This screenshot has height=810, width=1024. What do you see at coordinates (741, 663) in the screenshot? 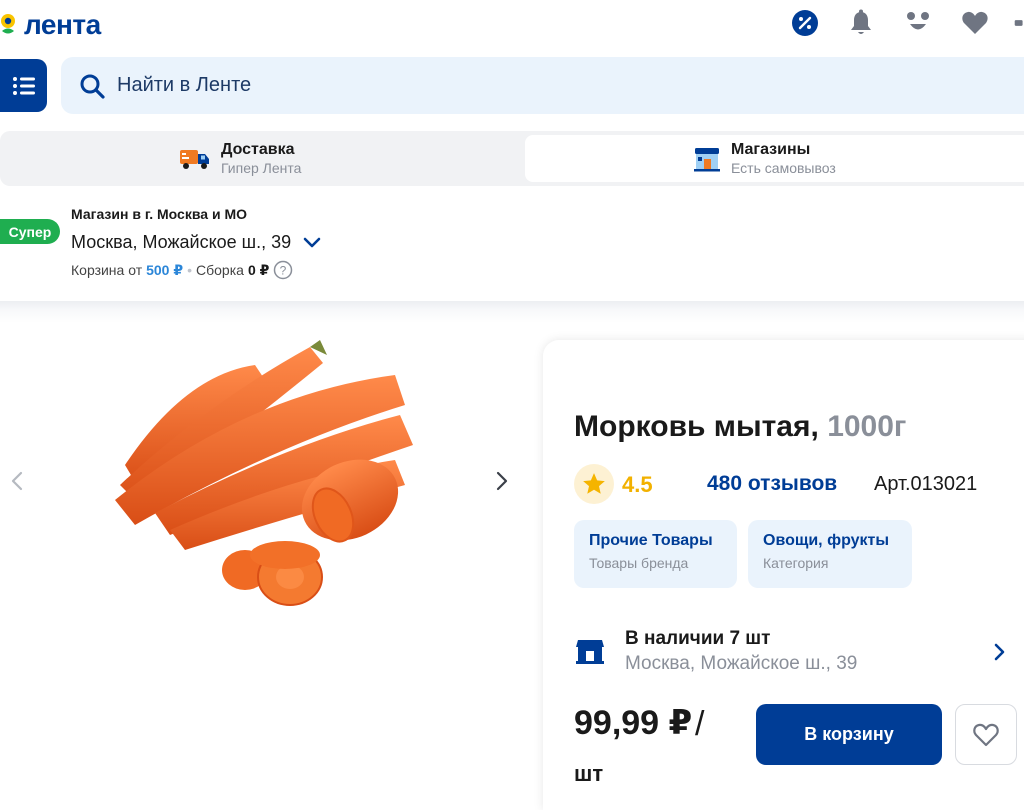
I see `availability-address: Москва, Можайское ш., 39` at bounding box center [741, 663].